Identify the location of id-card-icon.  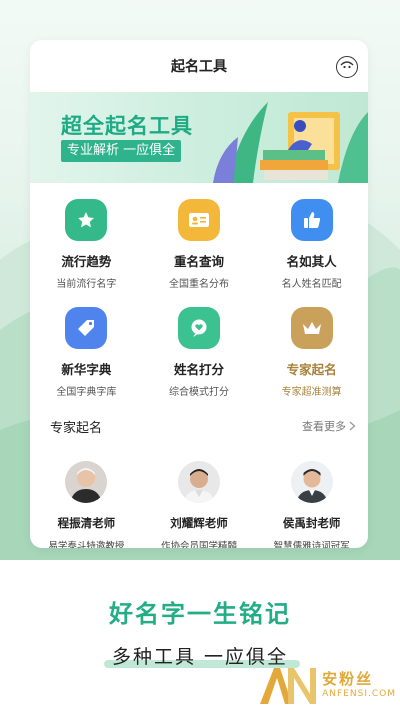
(198, 220).